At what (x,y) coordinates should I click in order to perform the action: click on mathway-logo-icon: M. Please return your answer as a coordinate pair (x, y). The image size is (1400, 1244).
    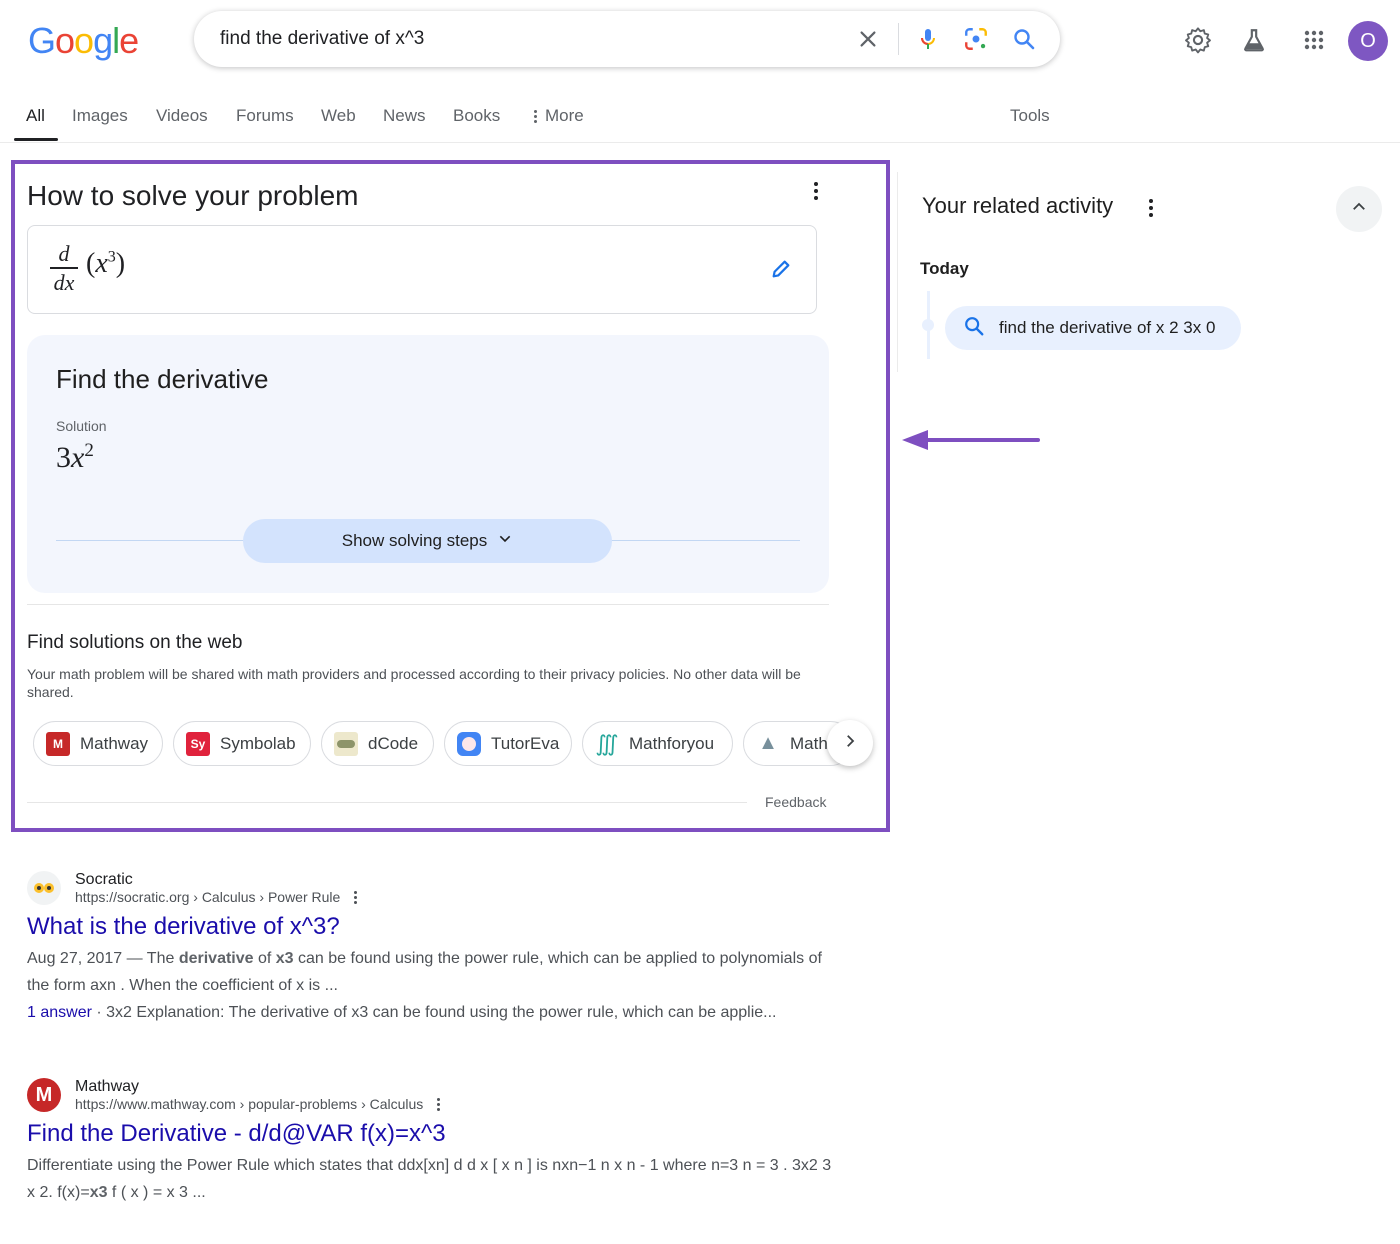
    Looking at the image, I should click on (58, 743).